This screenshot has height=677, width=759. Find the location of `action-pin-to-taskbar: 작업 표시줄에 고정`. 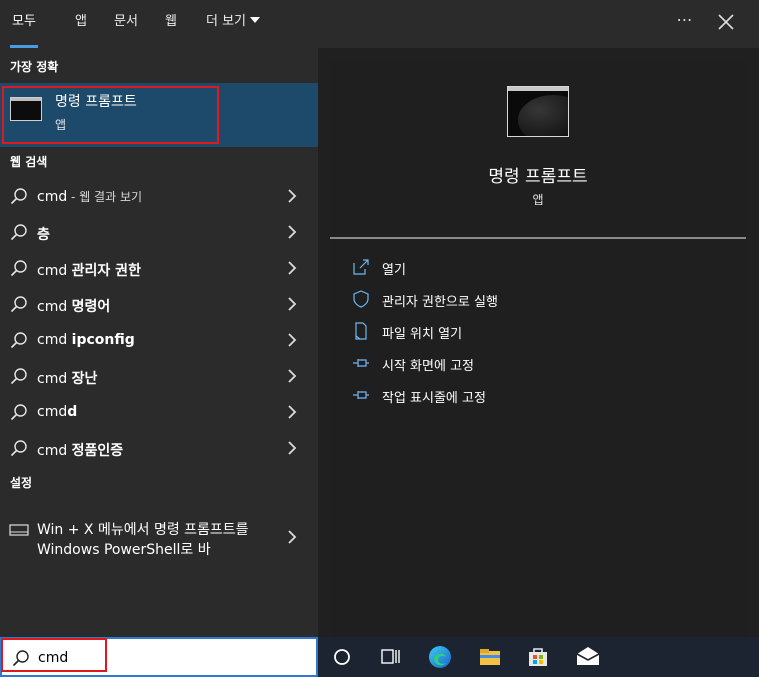

action-pin-to-taskbar: 작업 표시줄에 고정 is located at coordinates (542, 396).